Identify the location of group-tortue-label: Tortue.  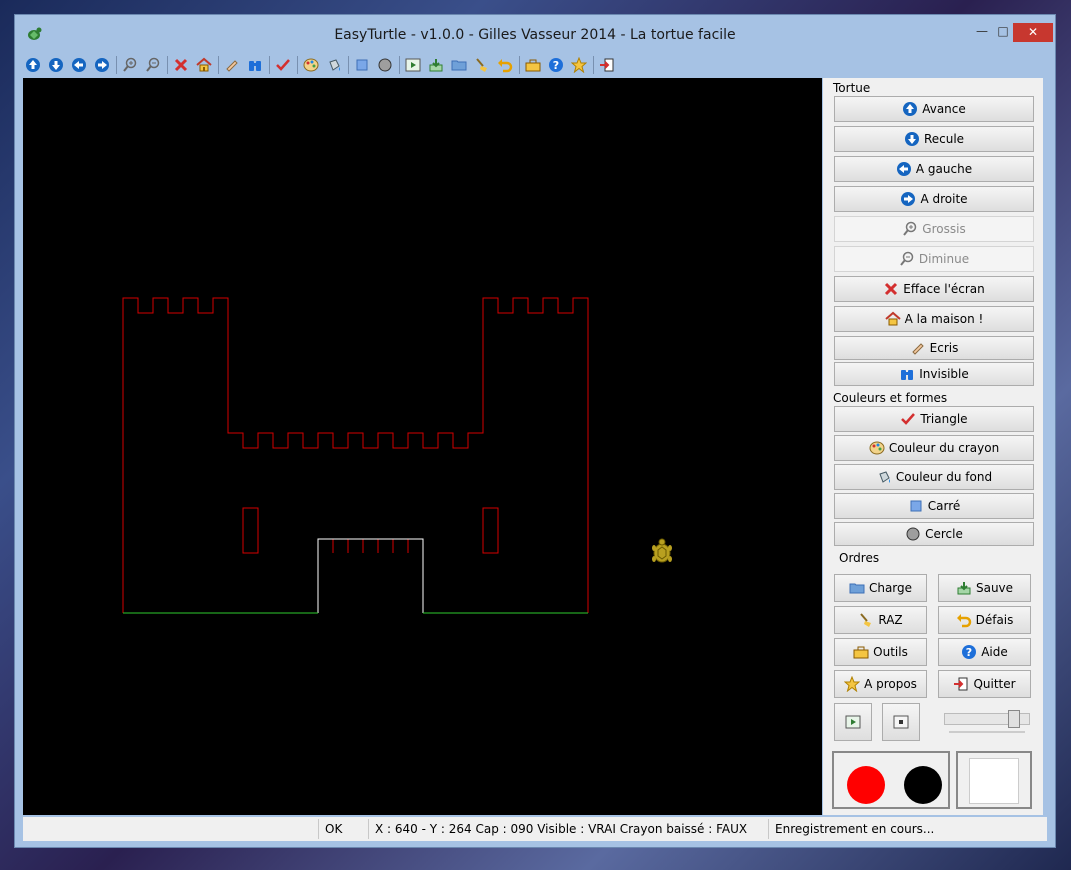
(852, 88).